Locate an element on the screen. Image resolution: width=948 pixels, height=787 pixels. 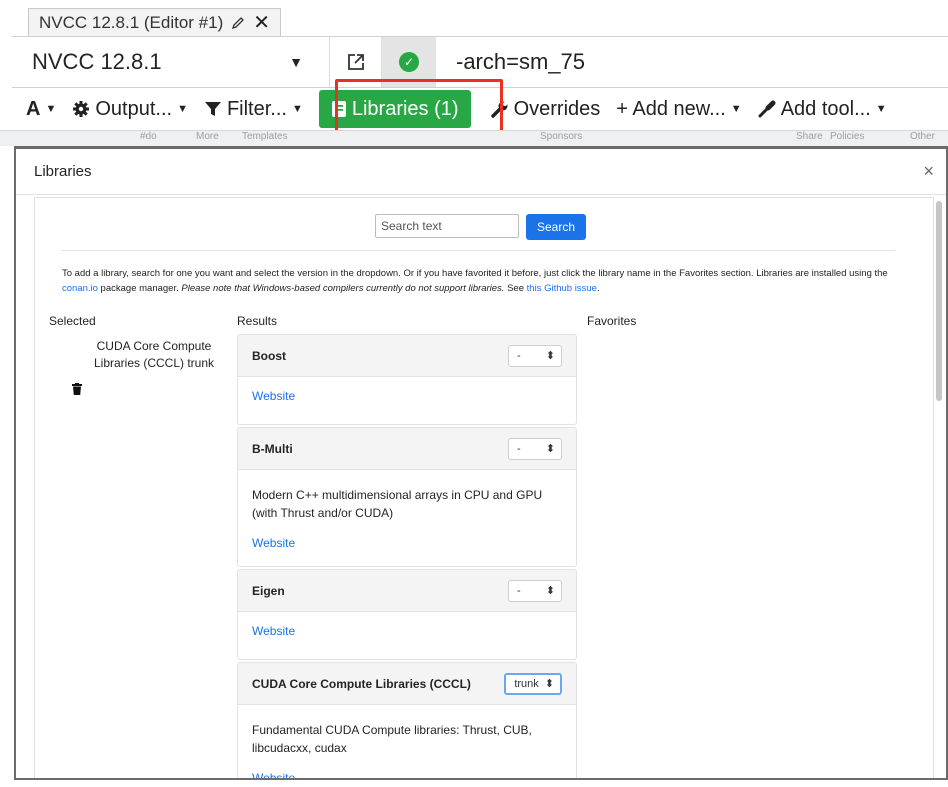
selected-library-item: CUDA Core Compute Libraries (CCCL) trunk is located at coordinates (154, 355).